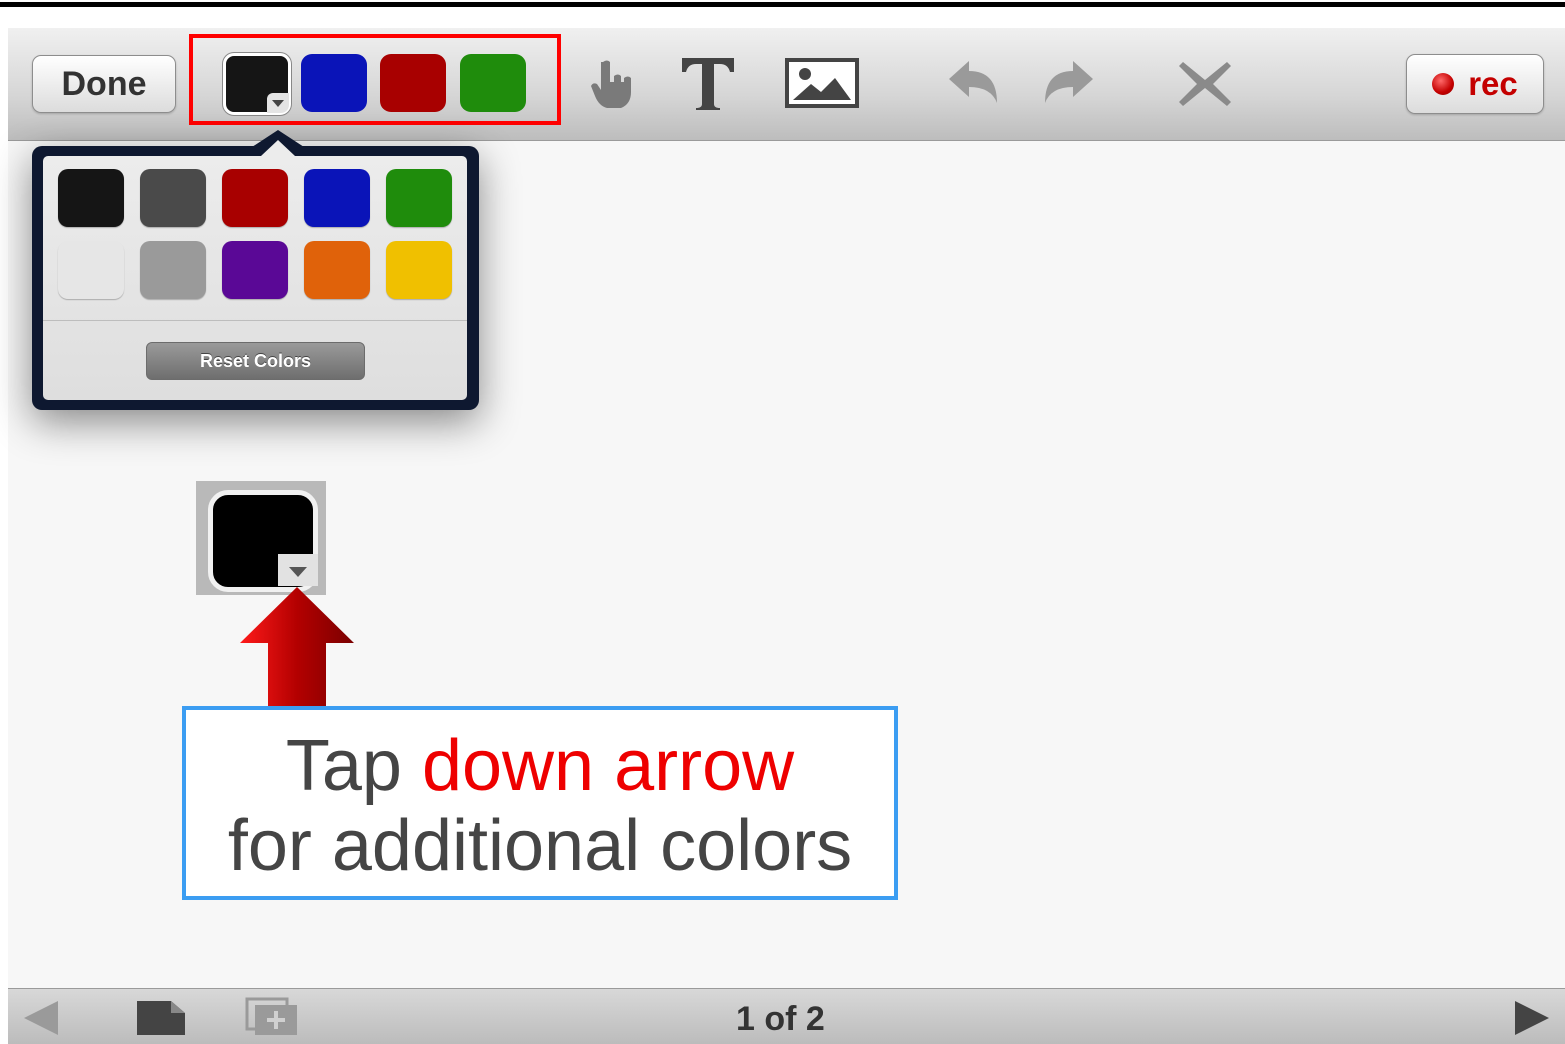 This screenshot has width=1565, height=1044. Describe the element at coordinates (297, 648) in the screenshot. I see `annotation-up-arrow-icon` at that location.